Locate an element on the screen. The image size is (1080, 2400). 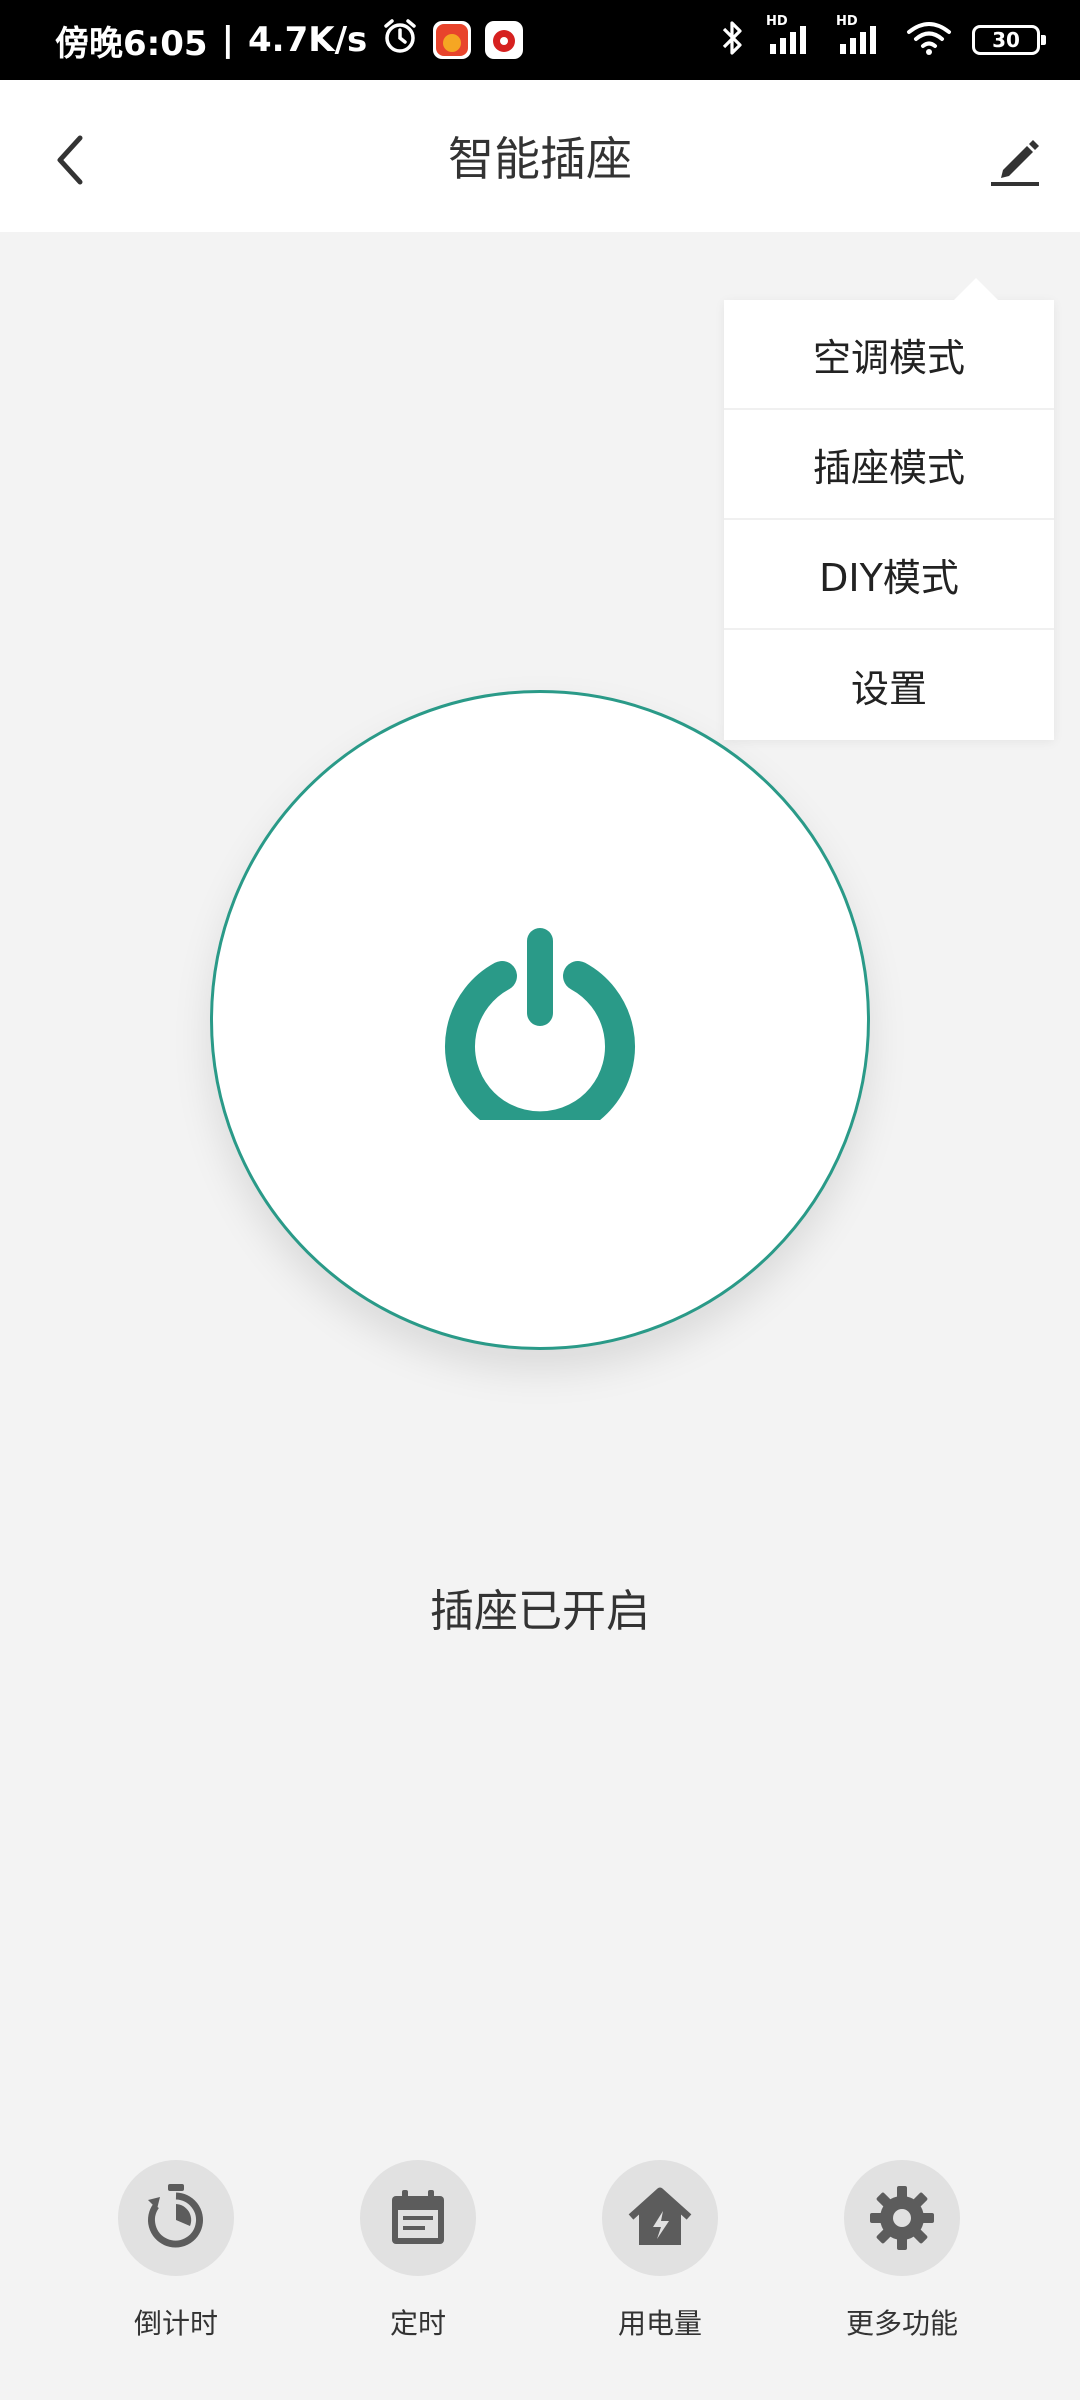
signal-hd-label-2: HD is located at coordinates (847, 21).